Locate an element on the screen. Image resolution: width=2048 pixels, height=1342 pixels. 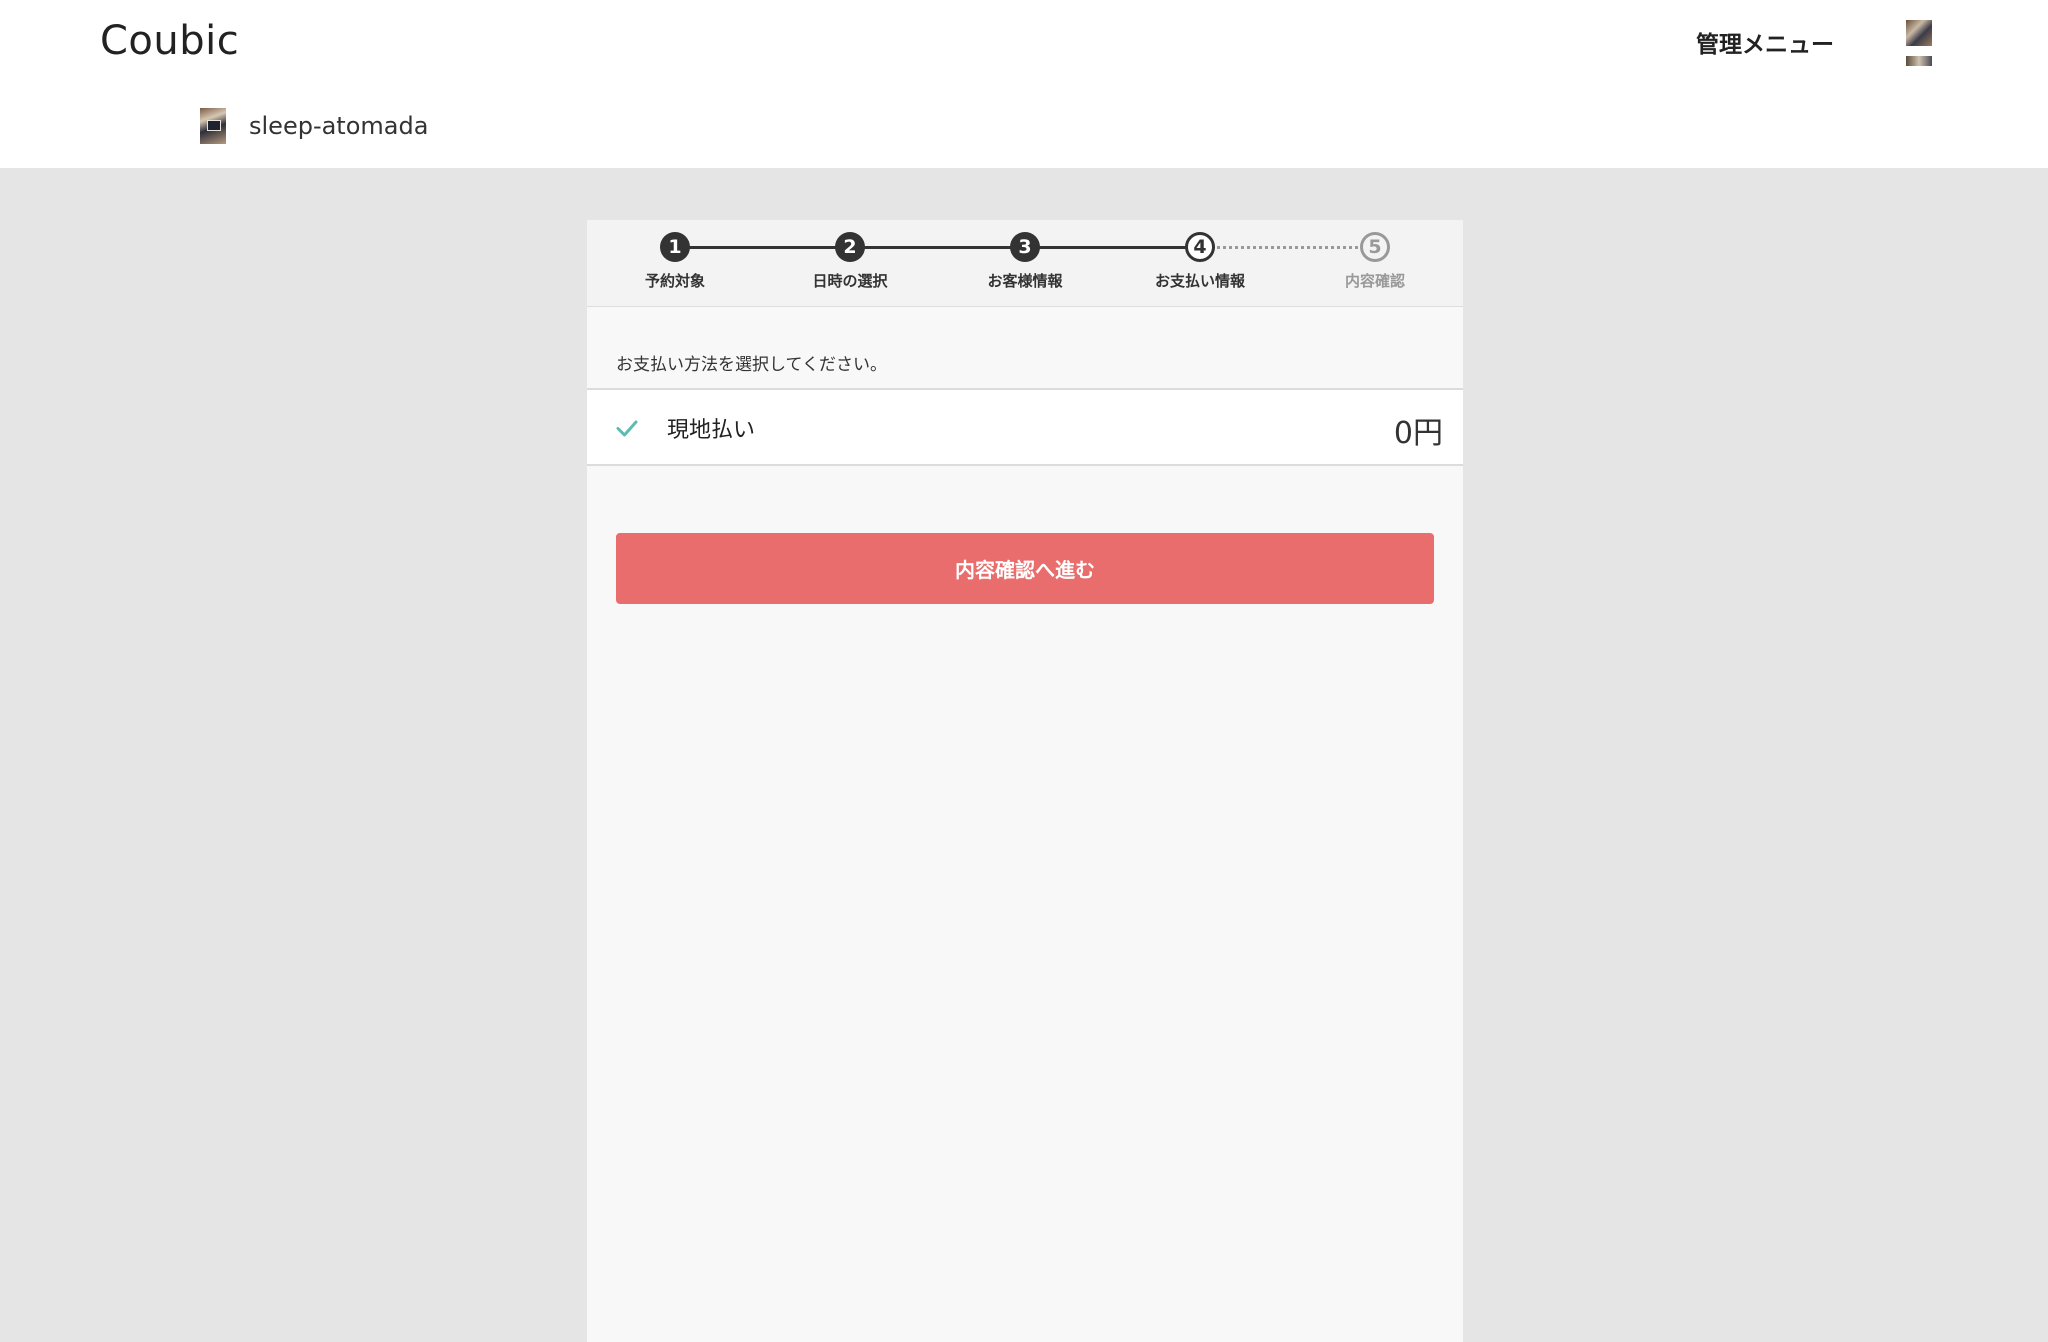
step-3-label: お客様情報 is located at coordinates (1025, 281).